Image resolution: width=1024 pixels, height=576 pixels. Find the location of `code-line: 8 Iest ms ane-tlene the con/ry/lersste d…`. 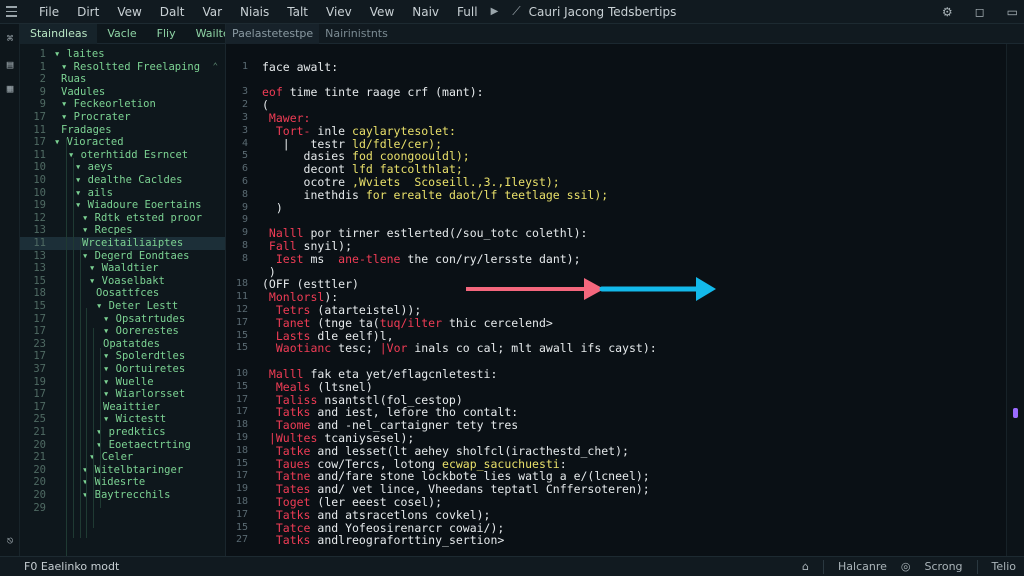

code-line: 8 Iest ms ane-tlene the con/ry/lersste d… is located at coordinates (616, 258).